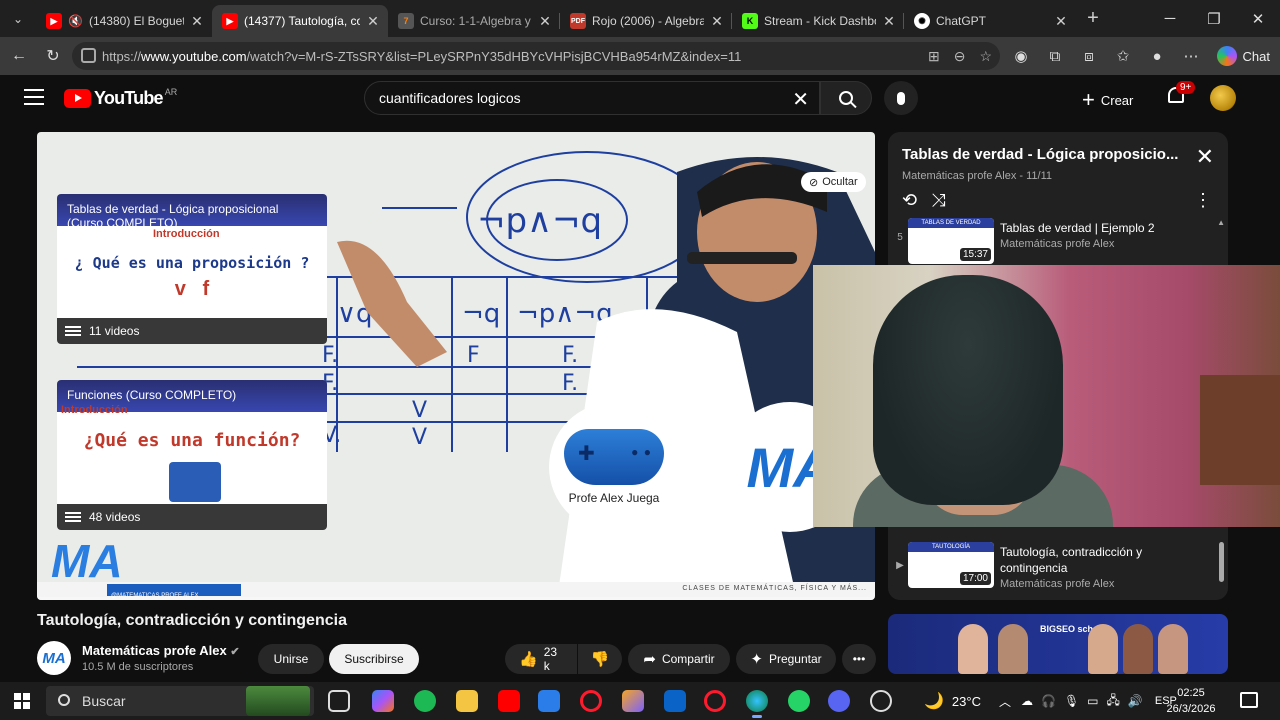 The height and width of the screenshot is (720, 1280). What do you see at coordinates (1092, 701) in the screenshot?
I see `battery-icon: ▭` at bounding box center [1092, 701].